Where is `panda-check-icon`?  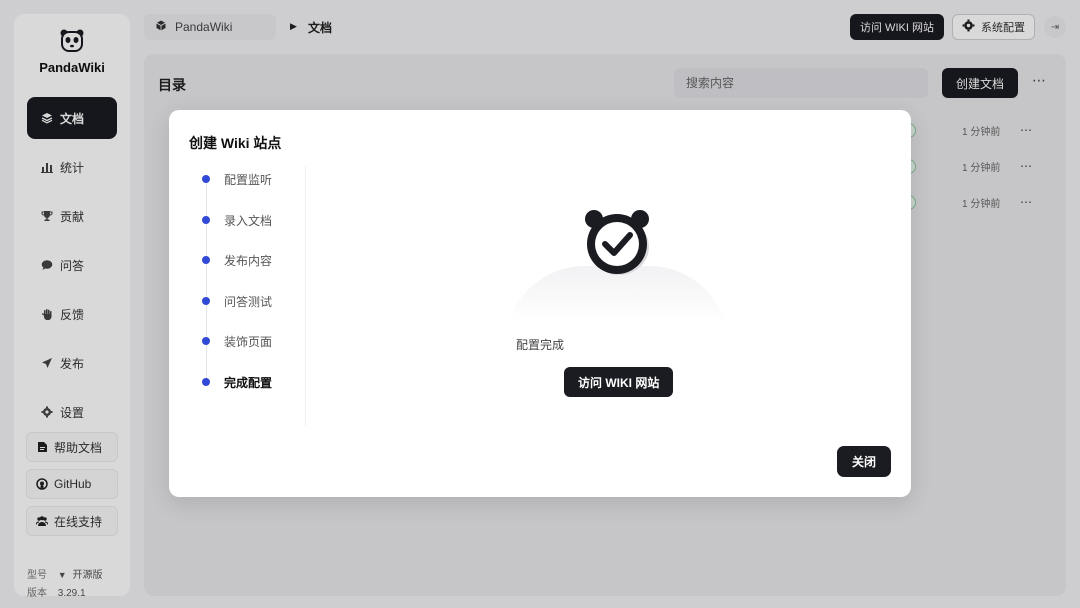
panda-check-icon is located at coordinates (617, 242).